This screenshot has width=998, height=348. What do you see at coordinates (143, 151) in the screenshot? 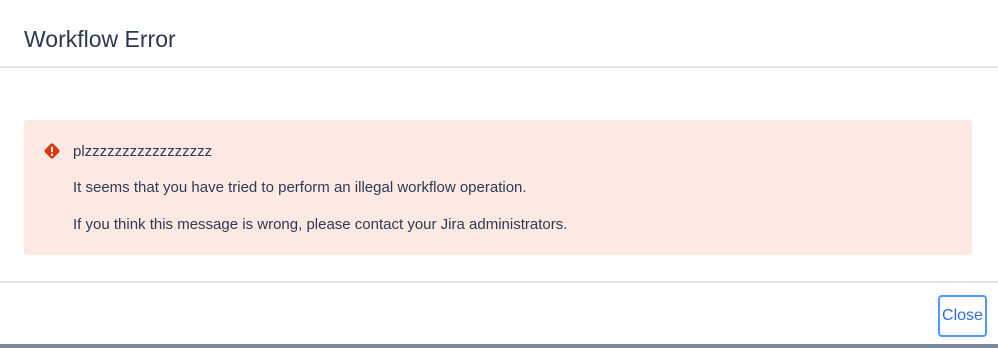
I see `error-title: plzzzzzzzzzzzzzzzzz` at bounding box center [143, 151].